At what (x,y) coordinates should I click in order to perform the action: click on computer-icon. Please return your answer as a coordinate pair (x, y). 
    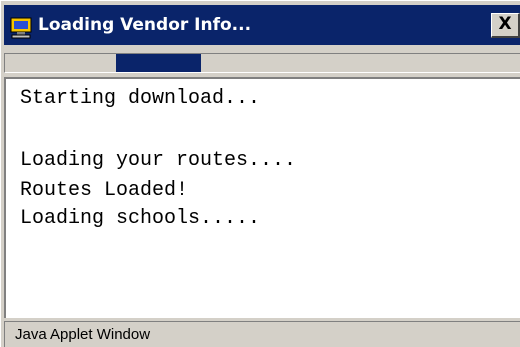
    Looking at the image, I should click on (21, 26).